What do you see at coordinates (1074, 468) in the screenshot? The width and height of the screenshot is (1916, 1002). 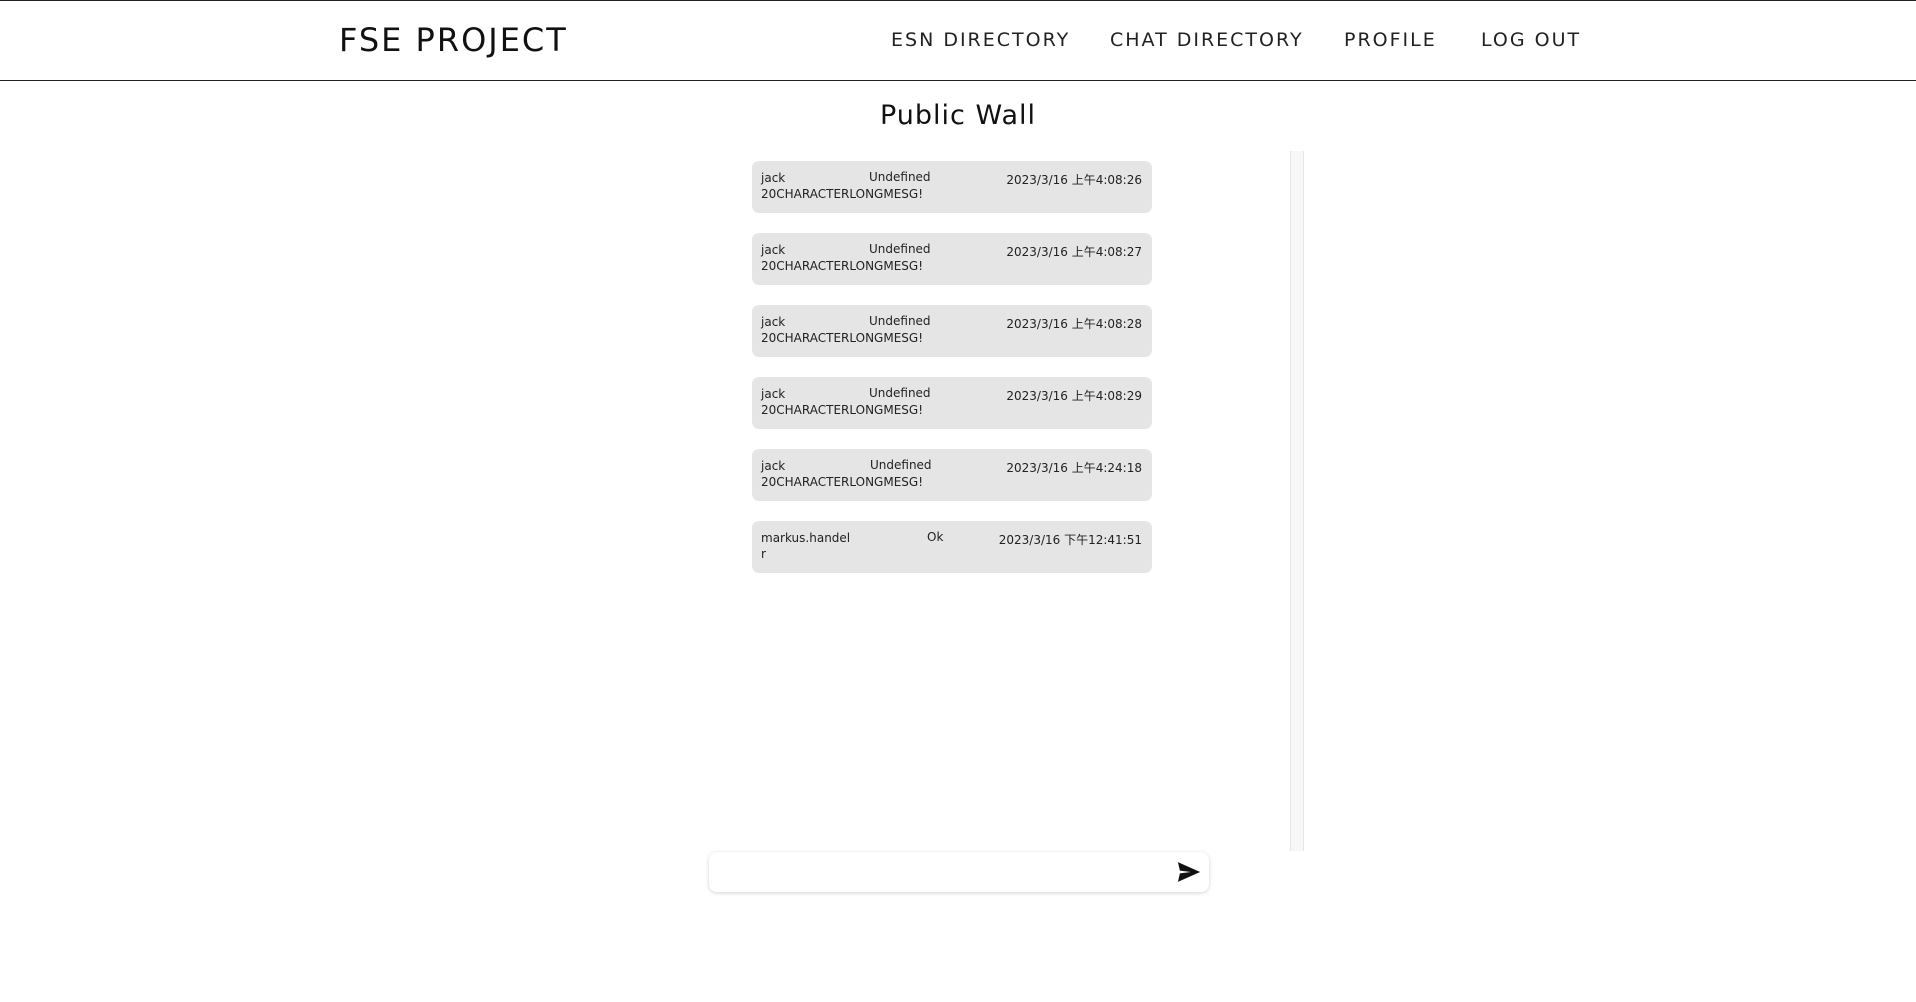 I see `message-timestamp: 2023/3/16 上午4:24:18` at bounding box center [1074, 468].